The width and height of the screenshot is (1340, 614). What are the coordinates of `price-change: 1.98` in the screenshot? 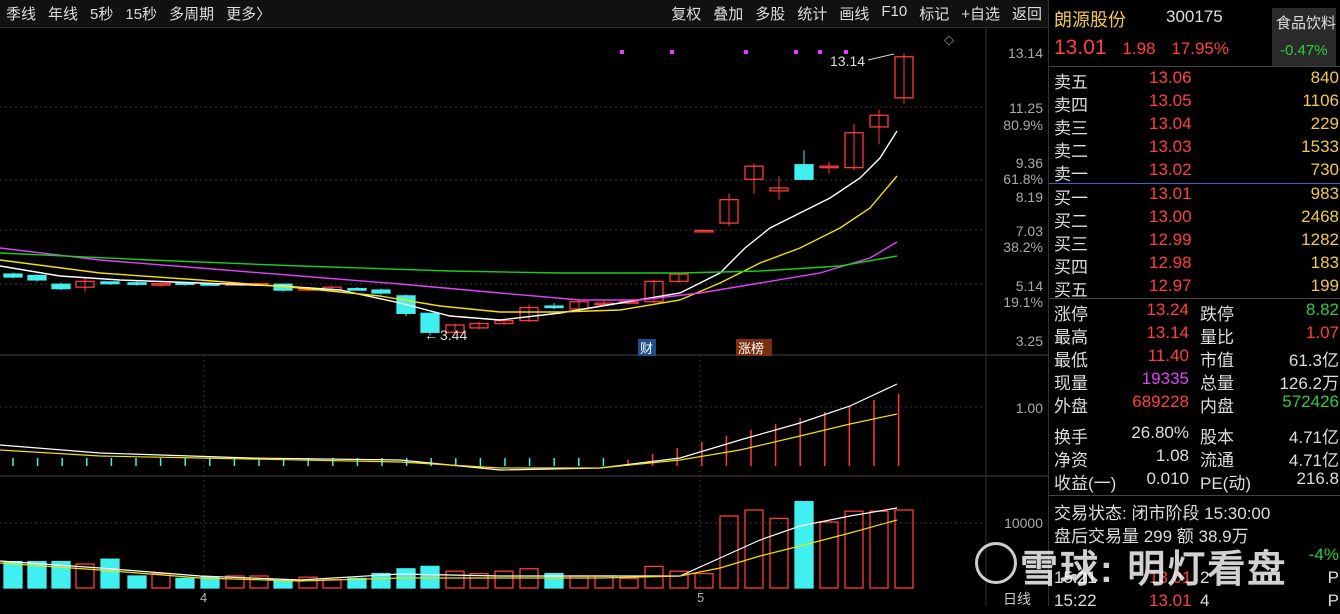 It's located at (1139, 48).